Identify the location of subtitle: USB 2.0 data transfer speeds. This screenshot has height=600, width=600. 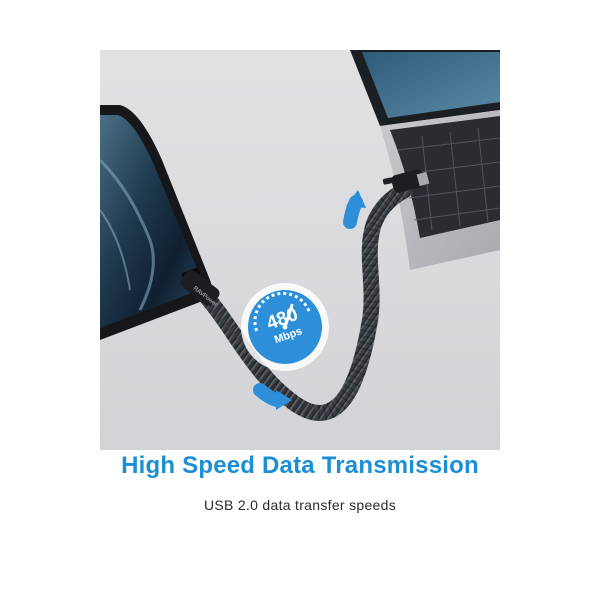
(300, 505).